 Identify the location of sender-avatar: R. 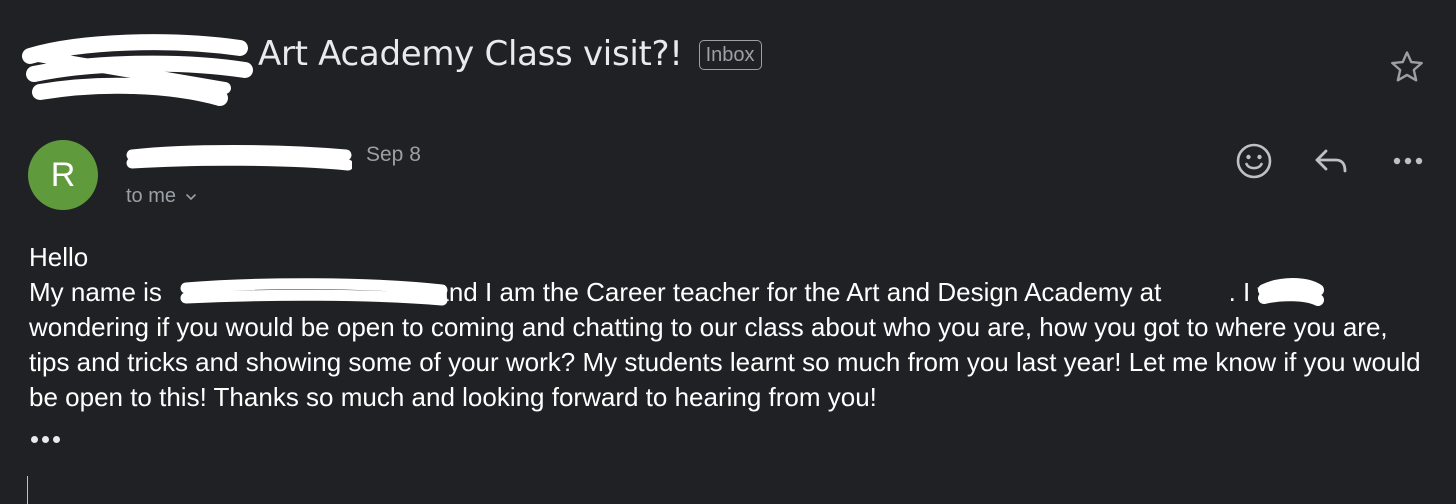
(63, 175).